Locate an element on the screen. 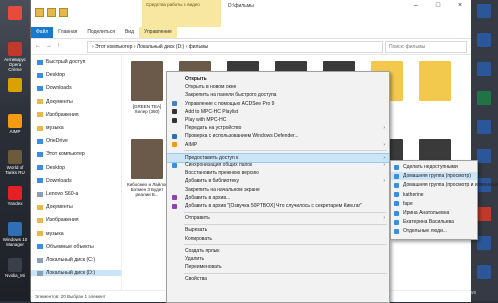 Image resolution: width=498 pixels, height=303 pixels. sidebar-item: Локальный диск (D:) is located at coordinates (76, 273).